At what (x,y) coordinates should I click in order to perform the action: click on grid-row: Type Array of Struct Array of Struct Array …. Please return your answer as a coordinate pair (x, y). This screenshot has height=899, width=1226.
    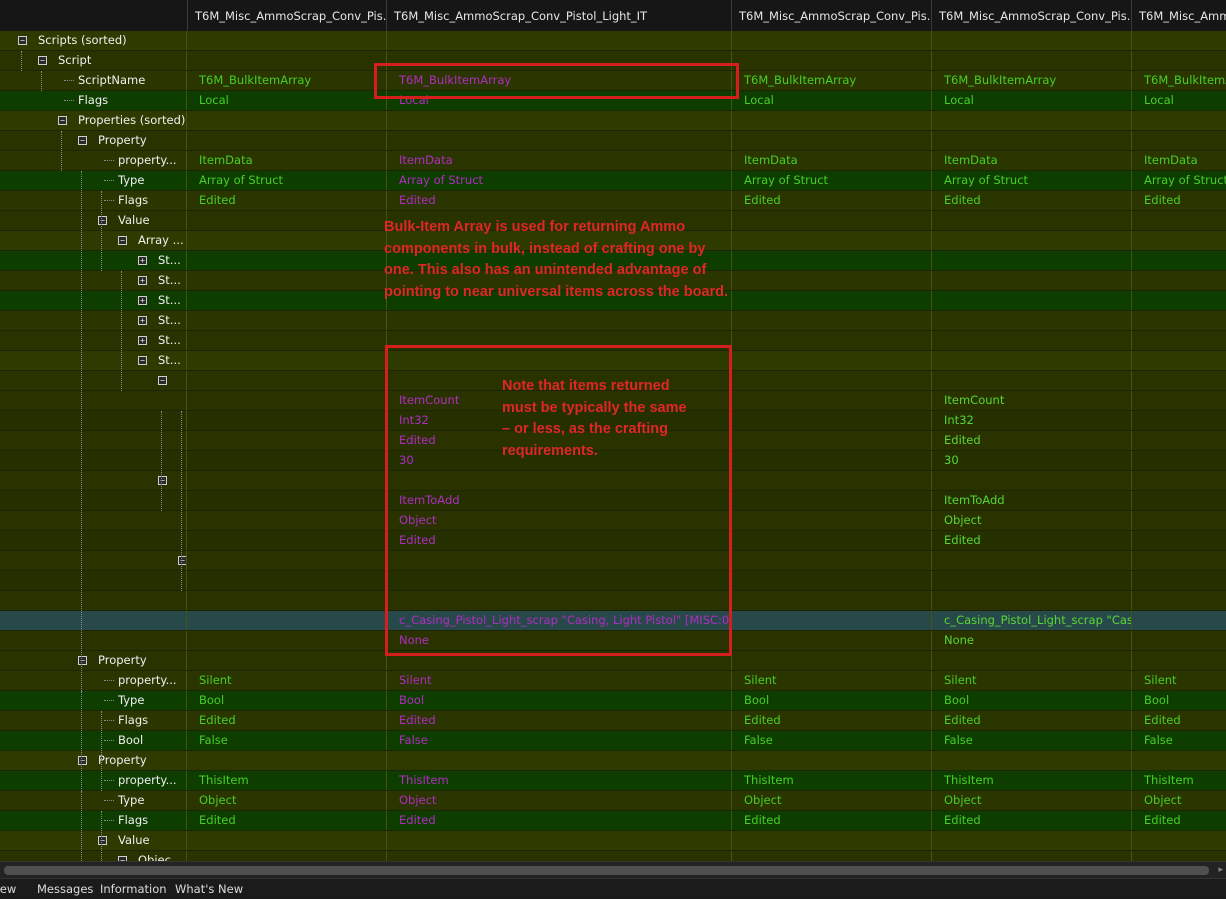
    Looking at the image, I should click on (613, 181).